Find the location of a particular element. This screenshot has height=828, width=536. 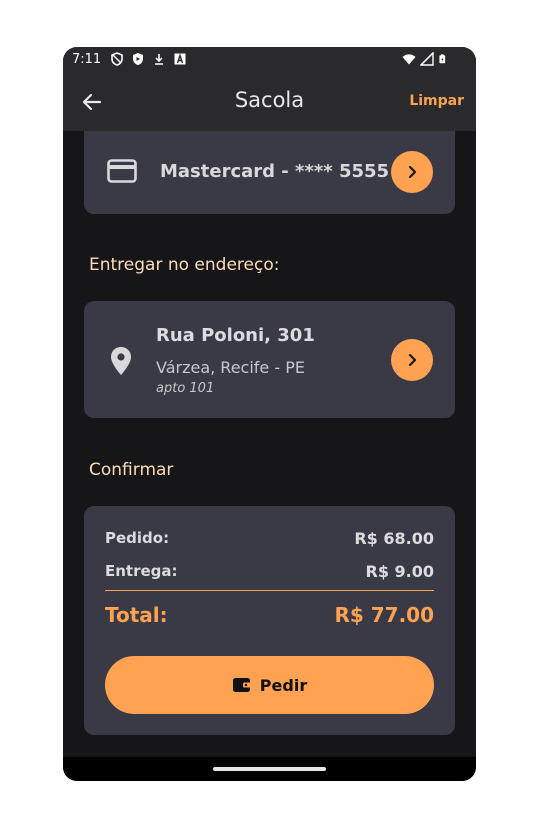

status-time: 7:11 is located at coordinates (87, 59).